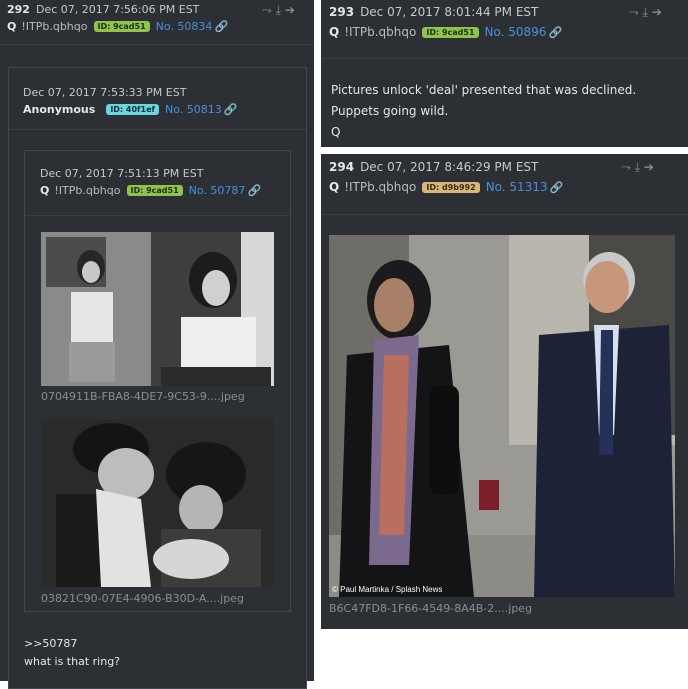  Describe the element at coordinates (390, 111) in the screenshot. I see `post-body-line-2: Puppets going wild.` at that location.